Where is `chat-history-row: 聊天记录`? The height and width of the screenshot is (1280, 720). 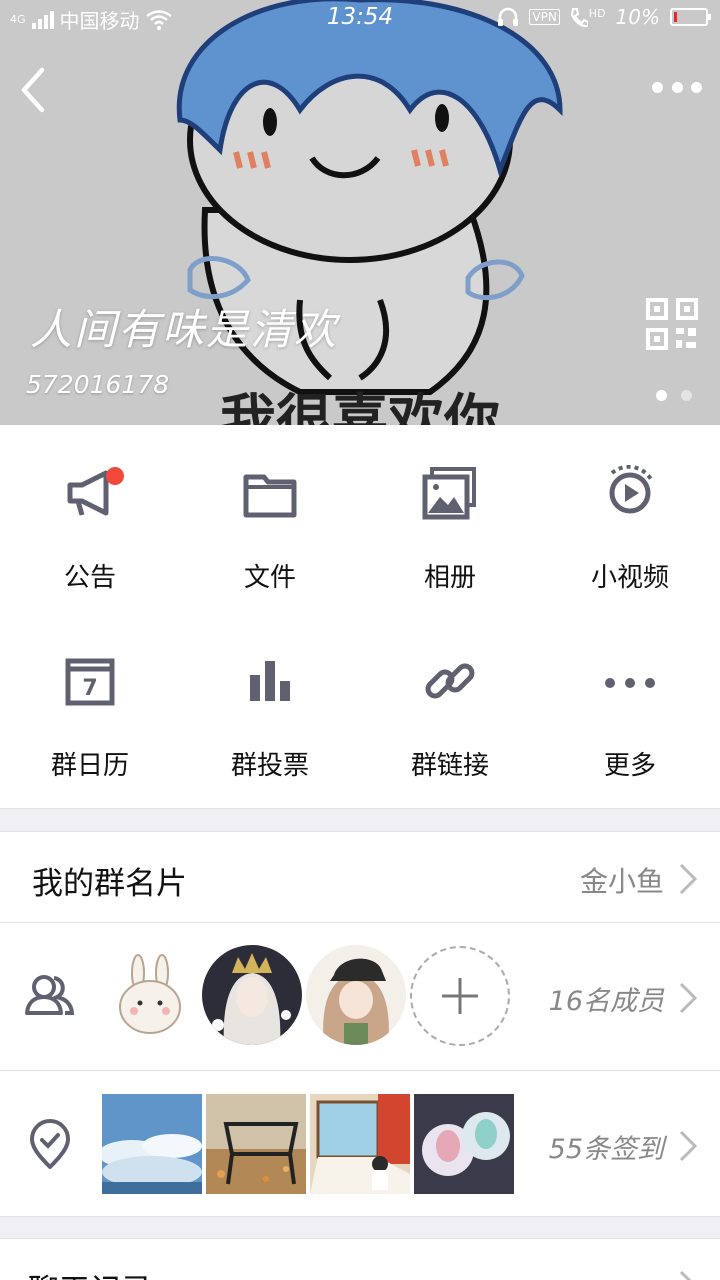
chat-history-row: 聊天记录 is located at coordinates (360, 1259).